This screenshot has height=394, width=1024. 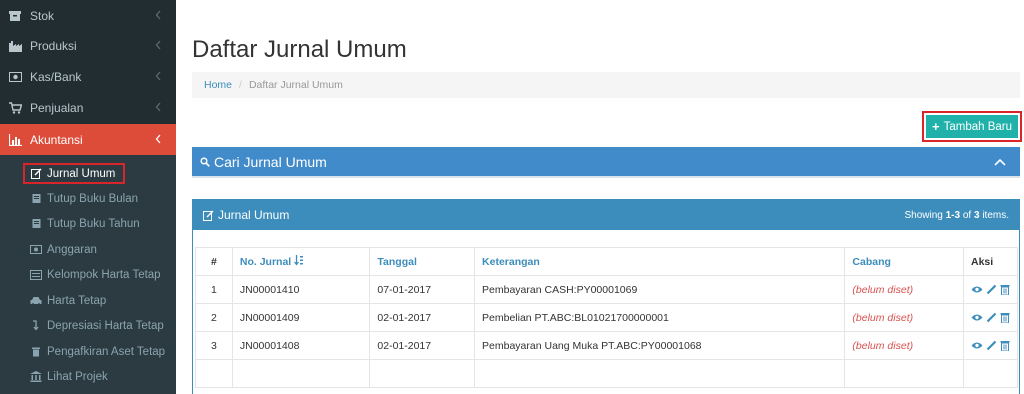 What do you see at coordinates (214, 261) in the screenshot?
I see `column-header-num: #` at bounding box center [214, 261].